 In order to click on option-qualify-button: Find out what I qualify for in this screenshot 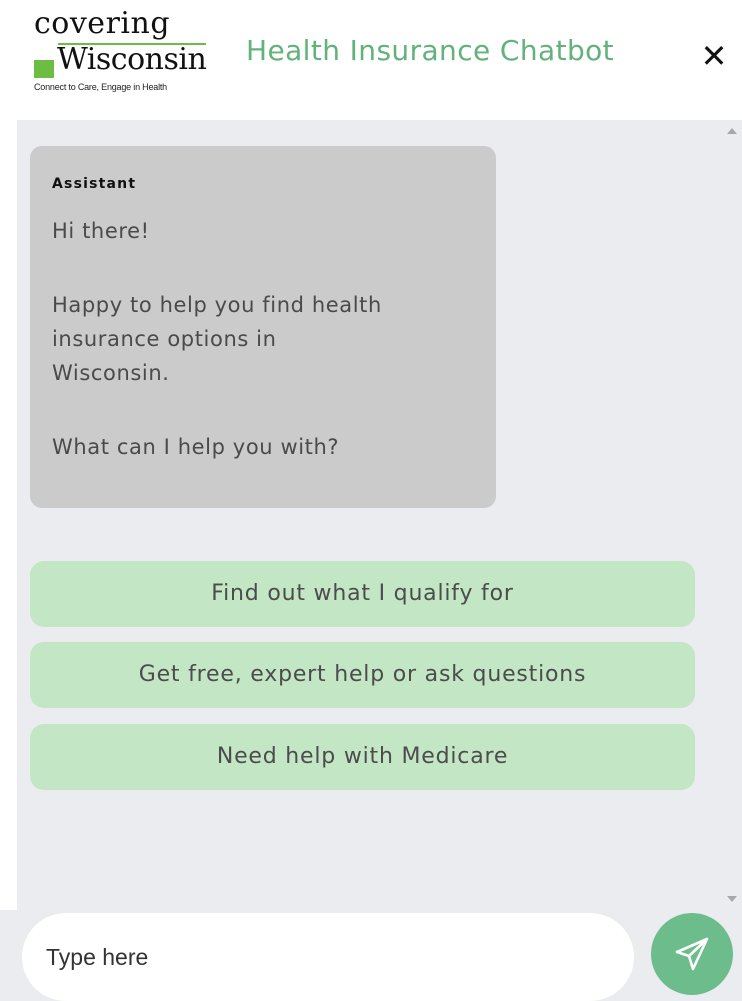, I will do `click(362, 594)`.